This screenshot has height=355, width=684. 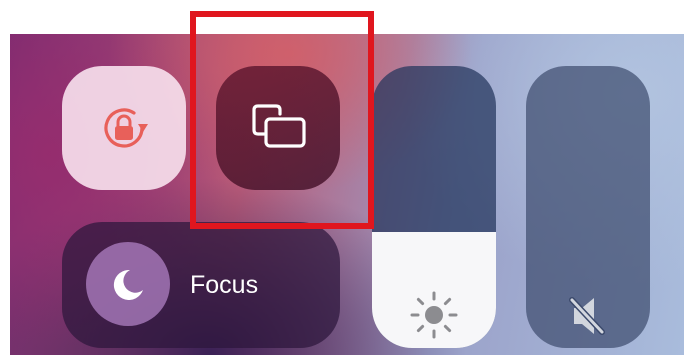 I want to click on rotation-lock-button, so click(x=124, y=128).